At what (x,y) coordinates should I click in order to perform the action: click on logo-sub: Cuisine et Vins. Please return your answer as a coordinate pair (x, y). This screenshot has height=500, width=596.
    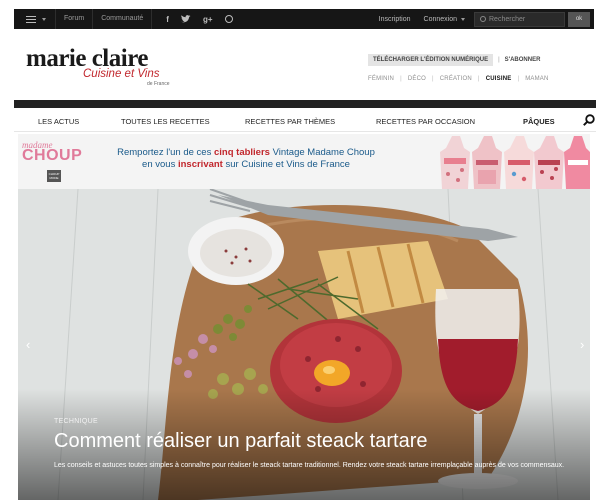
    Looking at the image, I should click on (121, 74).